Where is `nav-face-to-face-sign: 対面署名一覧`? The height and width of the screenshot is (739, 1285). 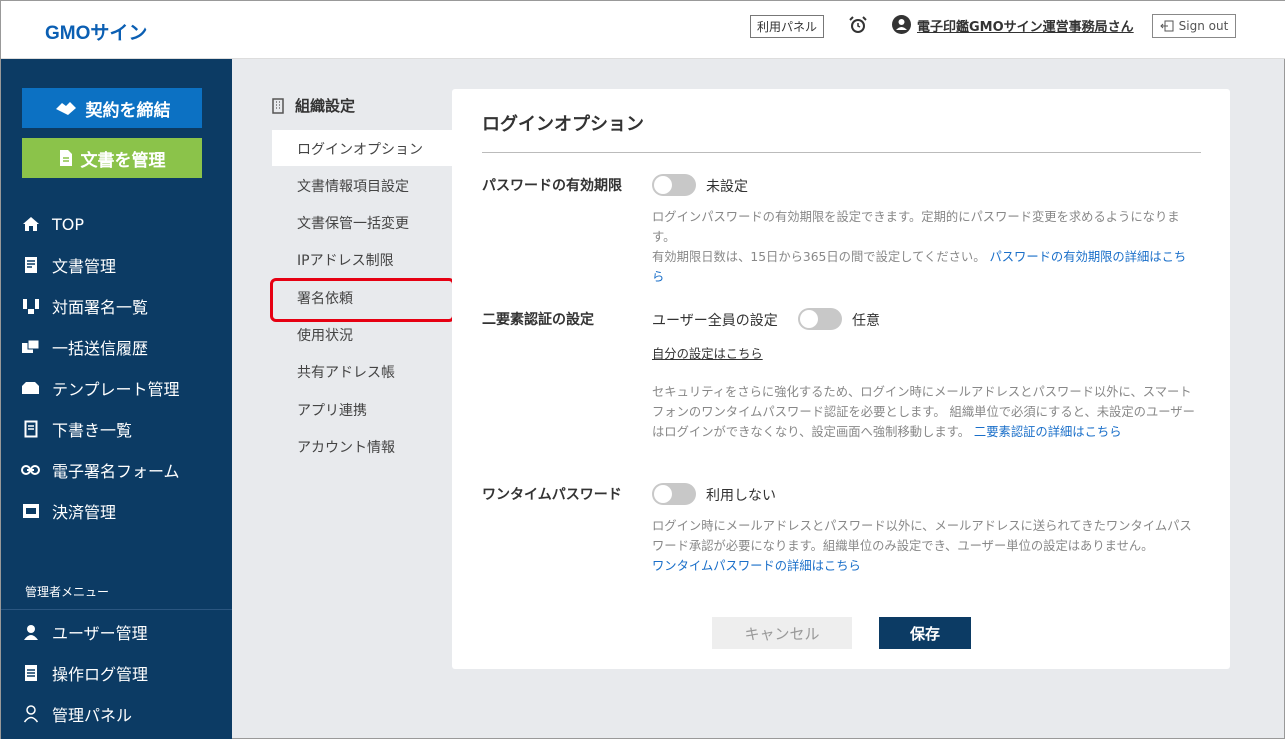
nav-face-to-face-sign: 対面署名一覧 is located at coordinates (84, 306).